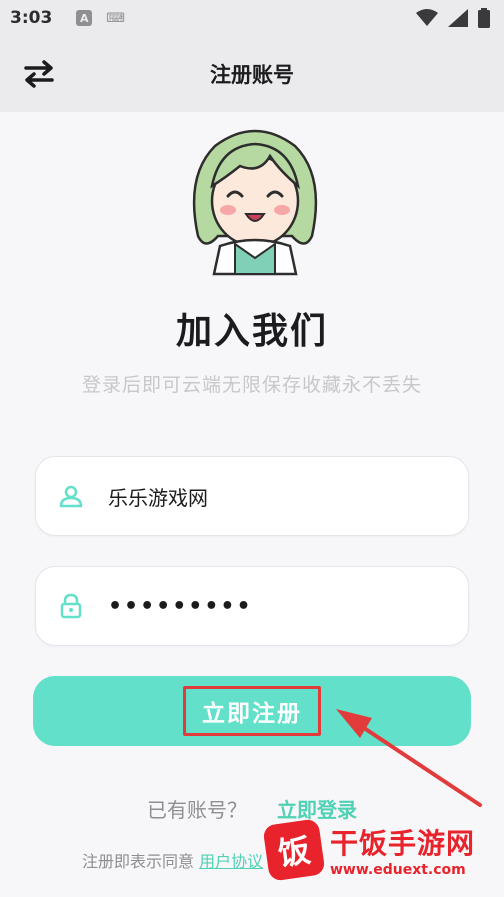 This screenshot has height=897, width=504. What do you see at coordinates (84, 18) in the screenshot?
I see `a-badge-icon: A` at bounding box center [84, 18].